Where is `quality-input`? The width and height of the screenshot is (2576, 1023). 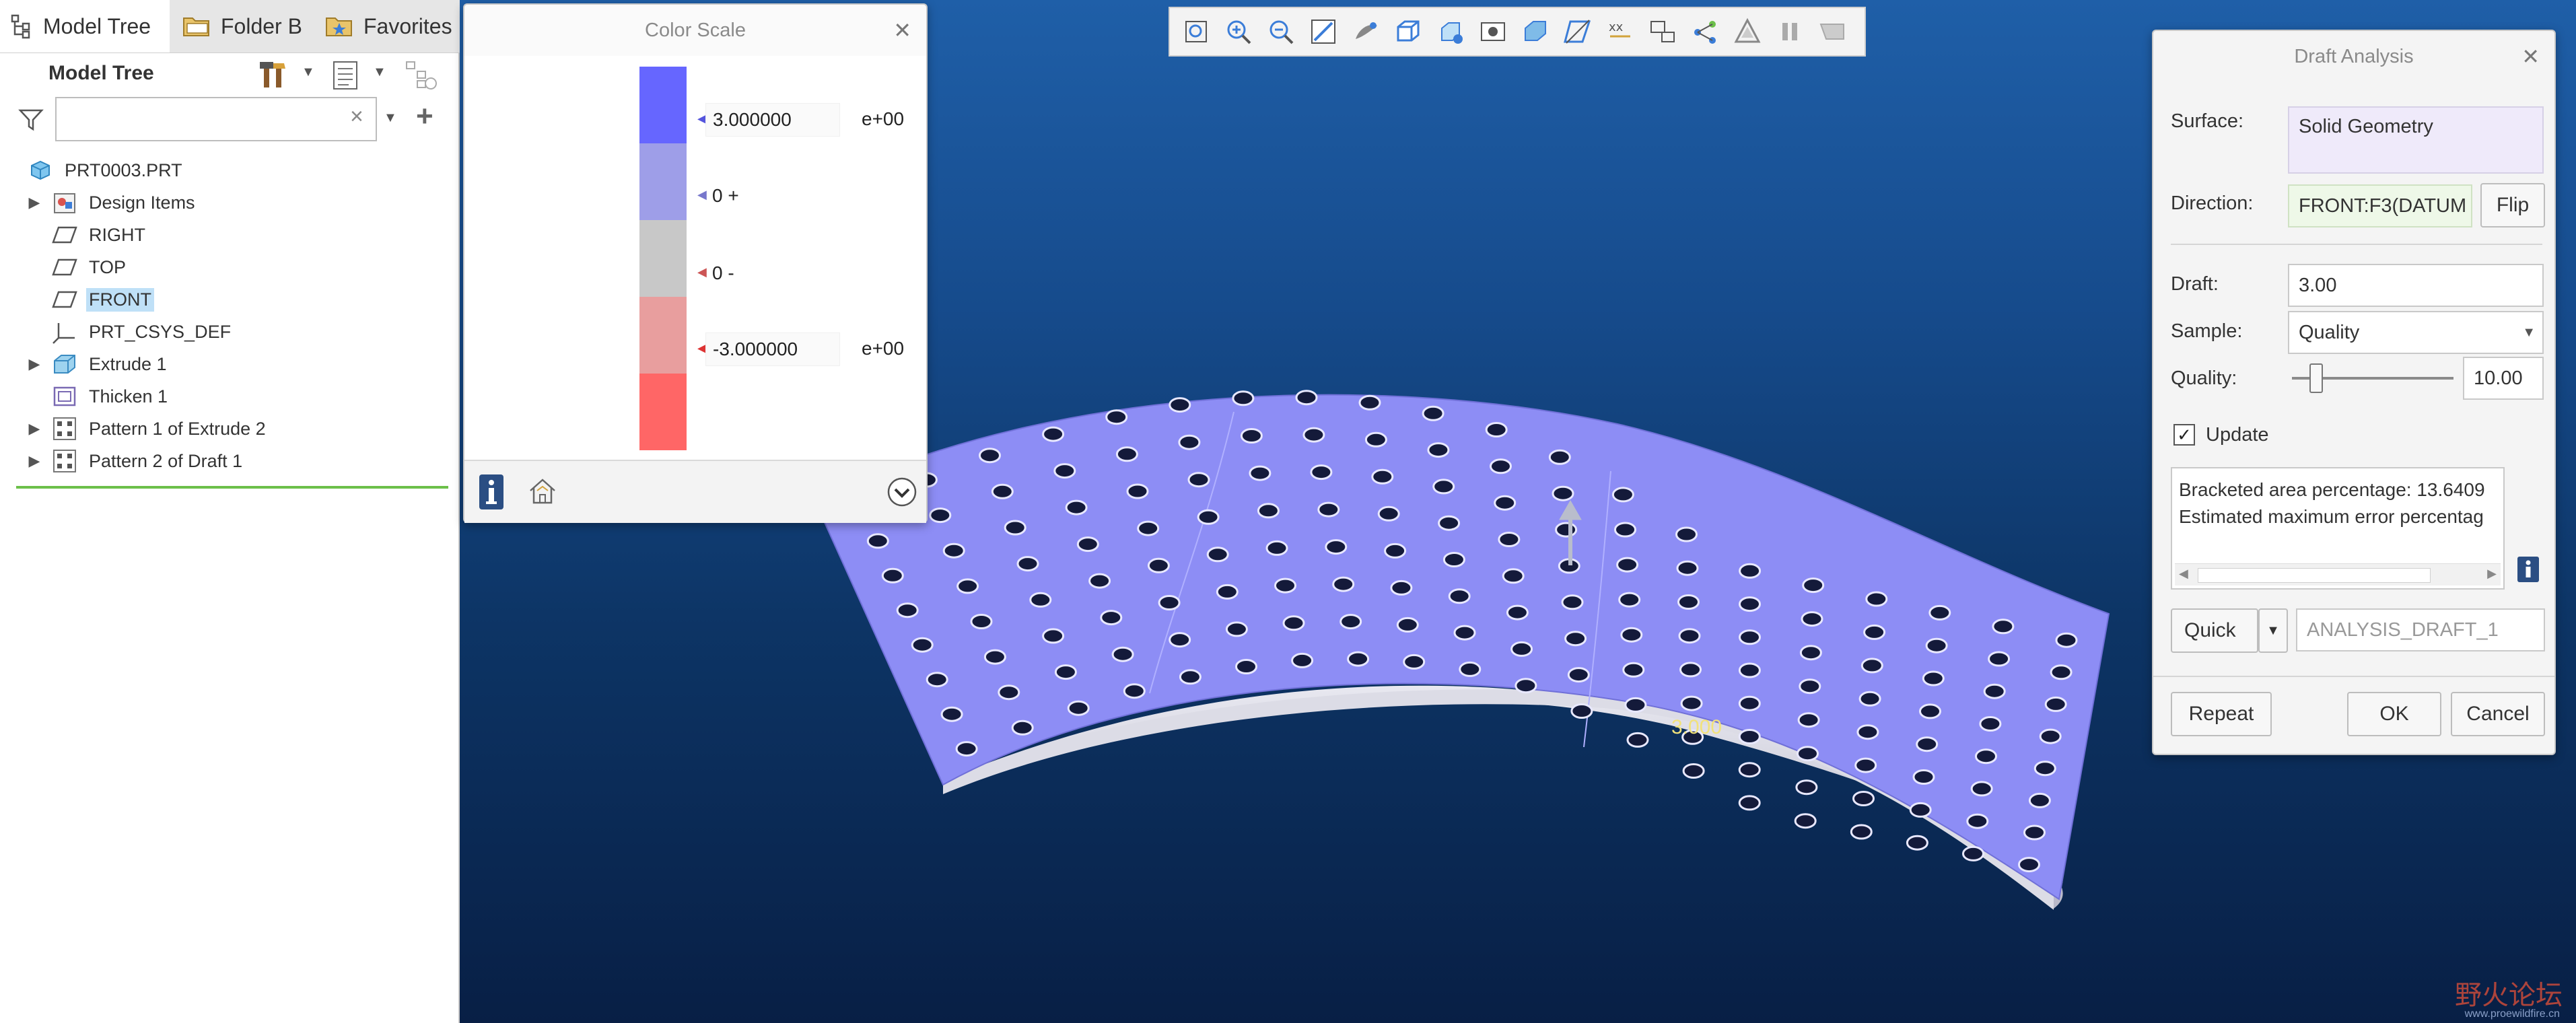 quality-input is located at coordinates (2503, 378).